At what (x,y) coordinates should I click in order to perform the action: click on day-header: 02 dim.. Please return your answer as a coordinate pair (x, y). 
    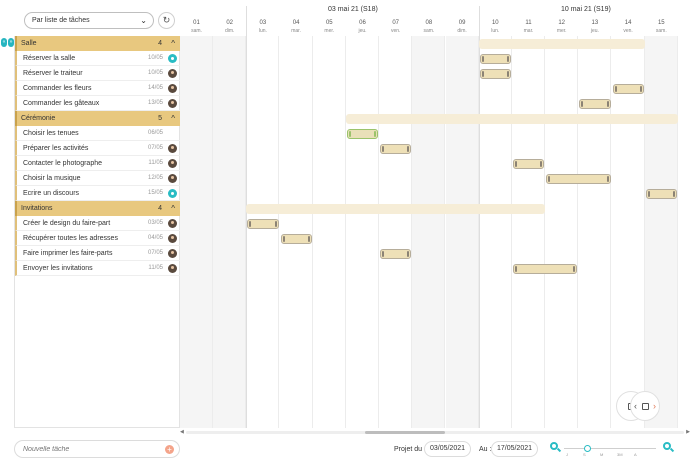
    Looking at the image, I should click on (229, 27).